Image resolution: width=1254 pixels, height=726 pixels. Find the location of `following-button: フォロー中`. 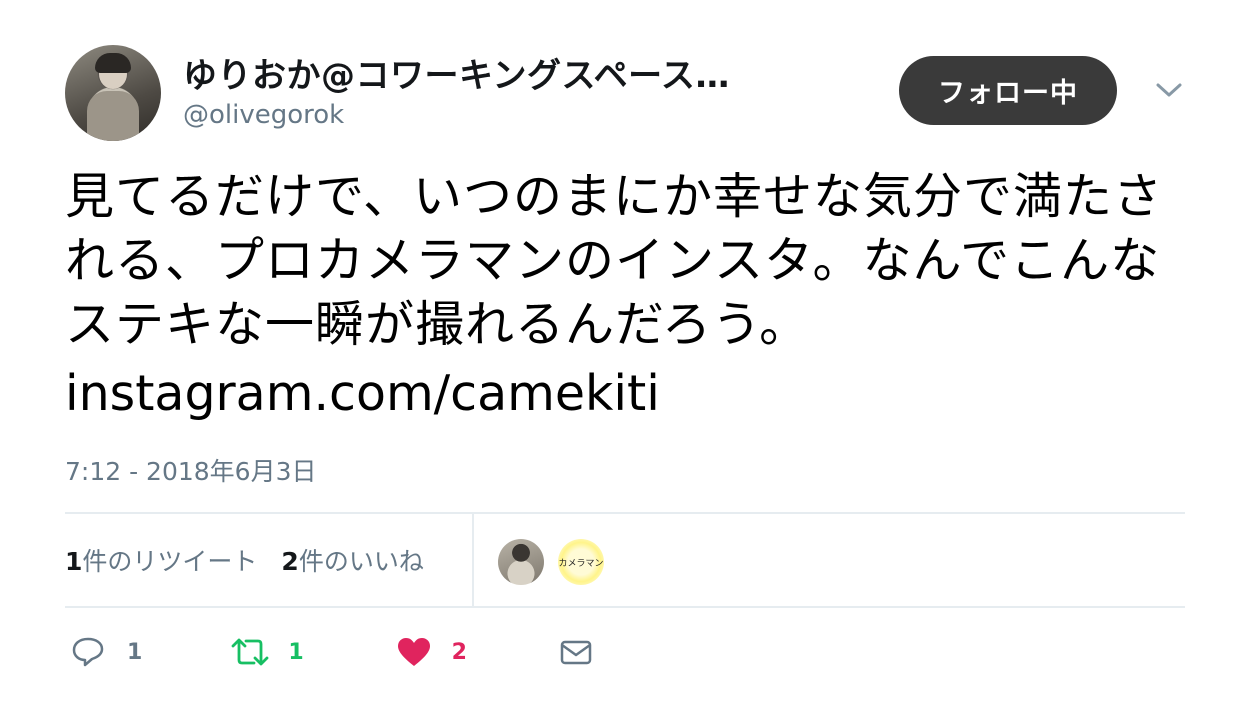

following-button: フォロー中 is located at coordinates (1008, 90).